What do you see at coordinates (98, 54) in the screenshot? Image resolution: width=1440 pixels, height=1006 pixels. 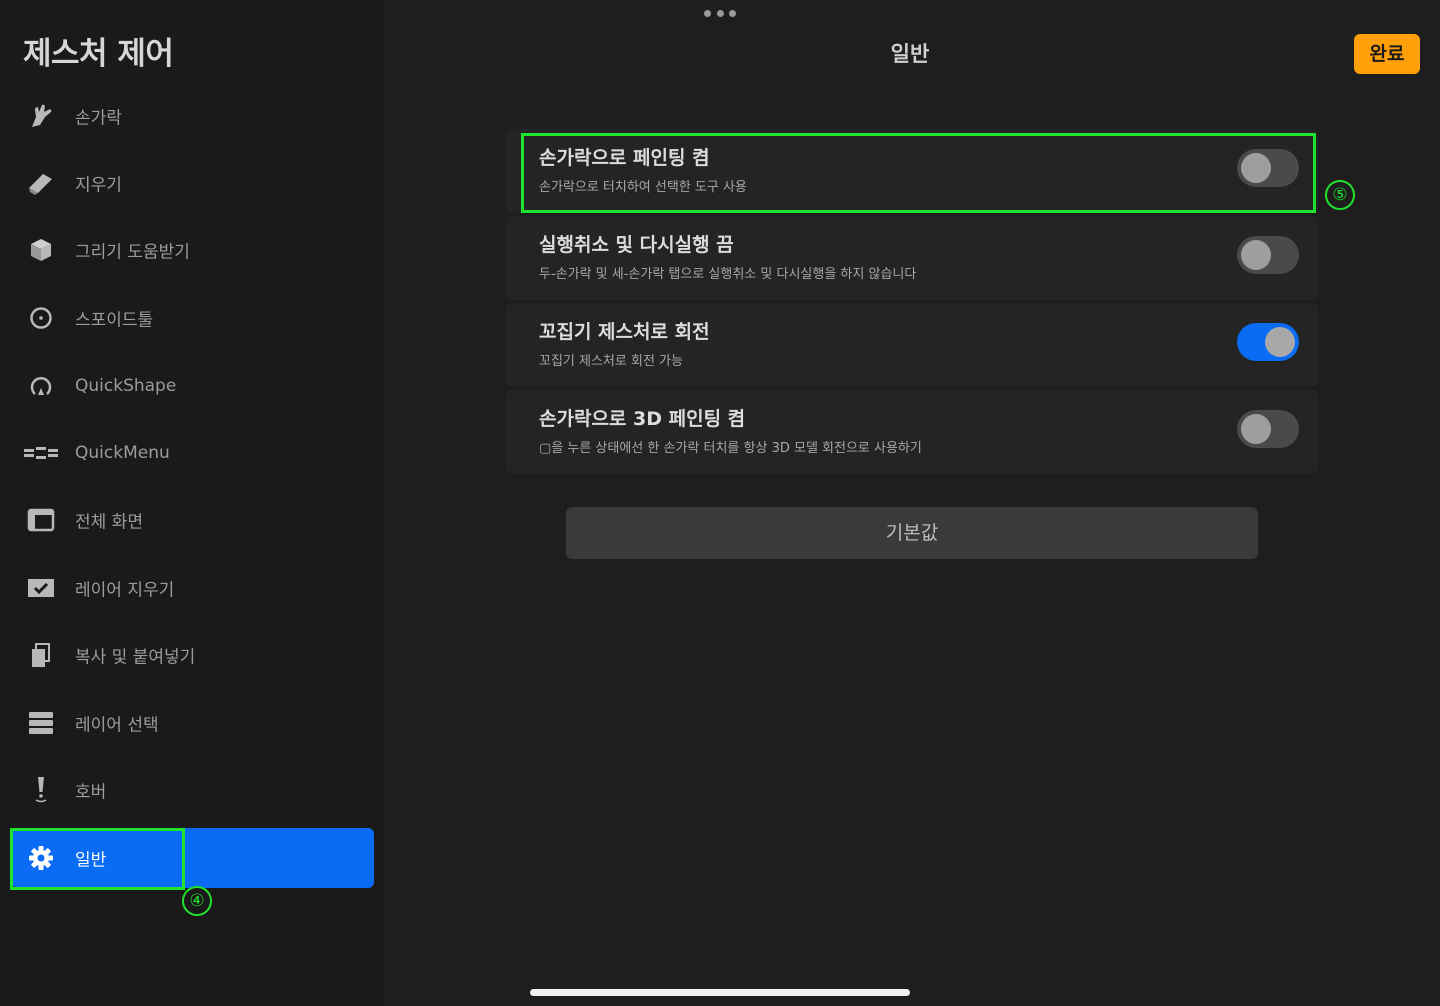 I see `sidebar-title: 제스처 제어` at bounding box center [98, 54].